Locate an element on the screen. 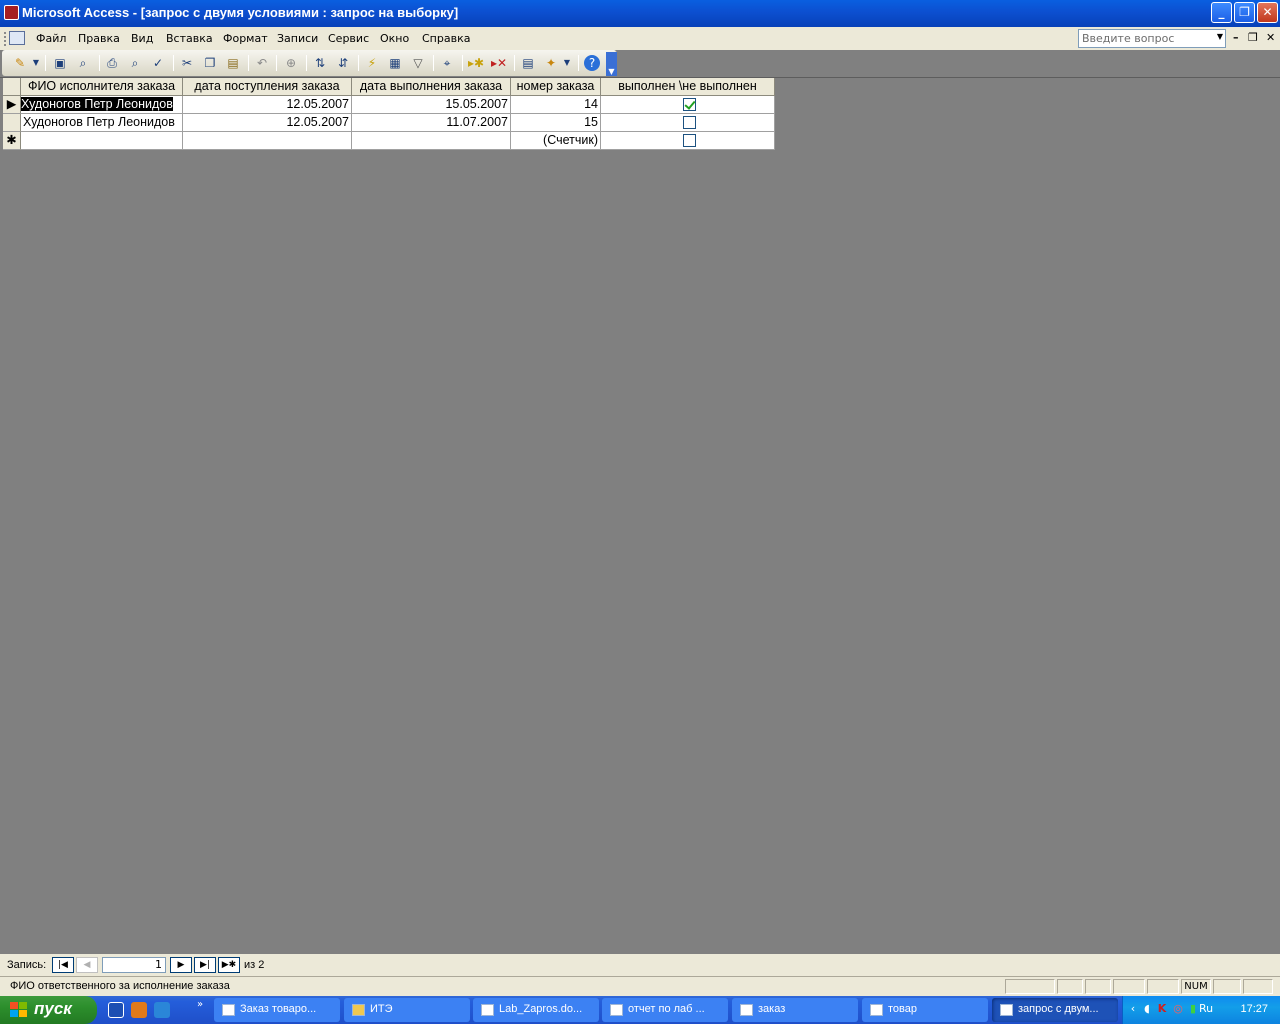  view-dropdown-icon: ▼ is located at coordinates (36, 63).